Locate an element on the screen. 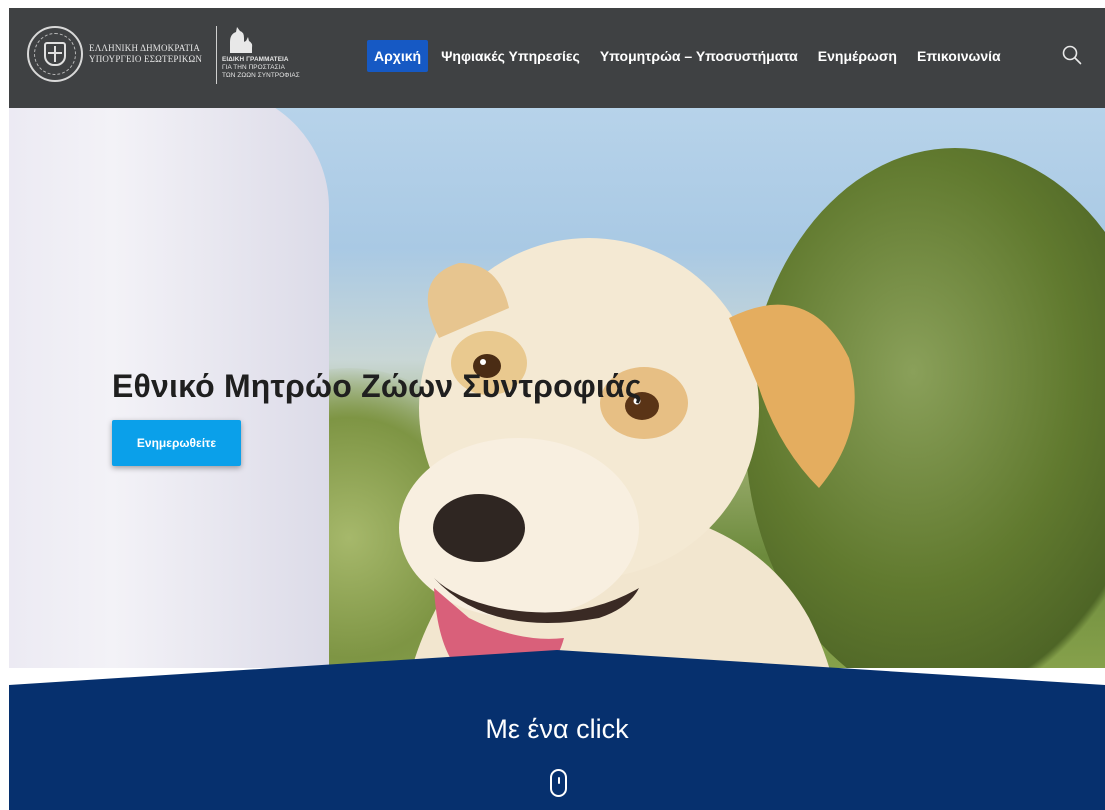 The width and height of the screenshot is (1105, 810). coat-of-arms-icon is located at coordinates (55, 54).